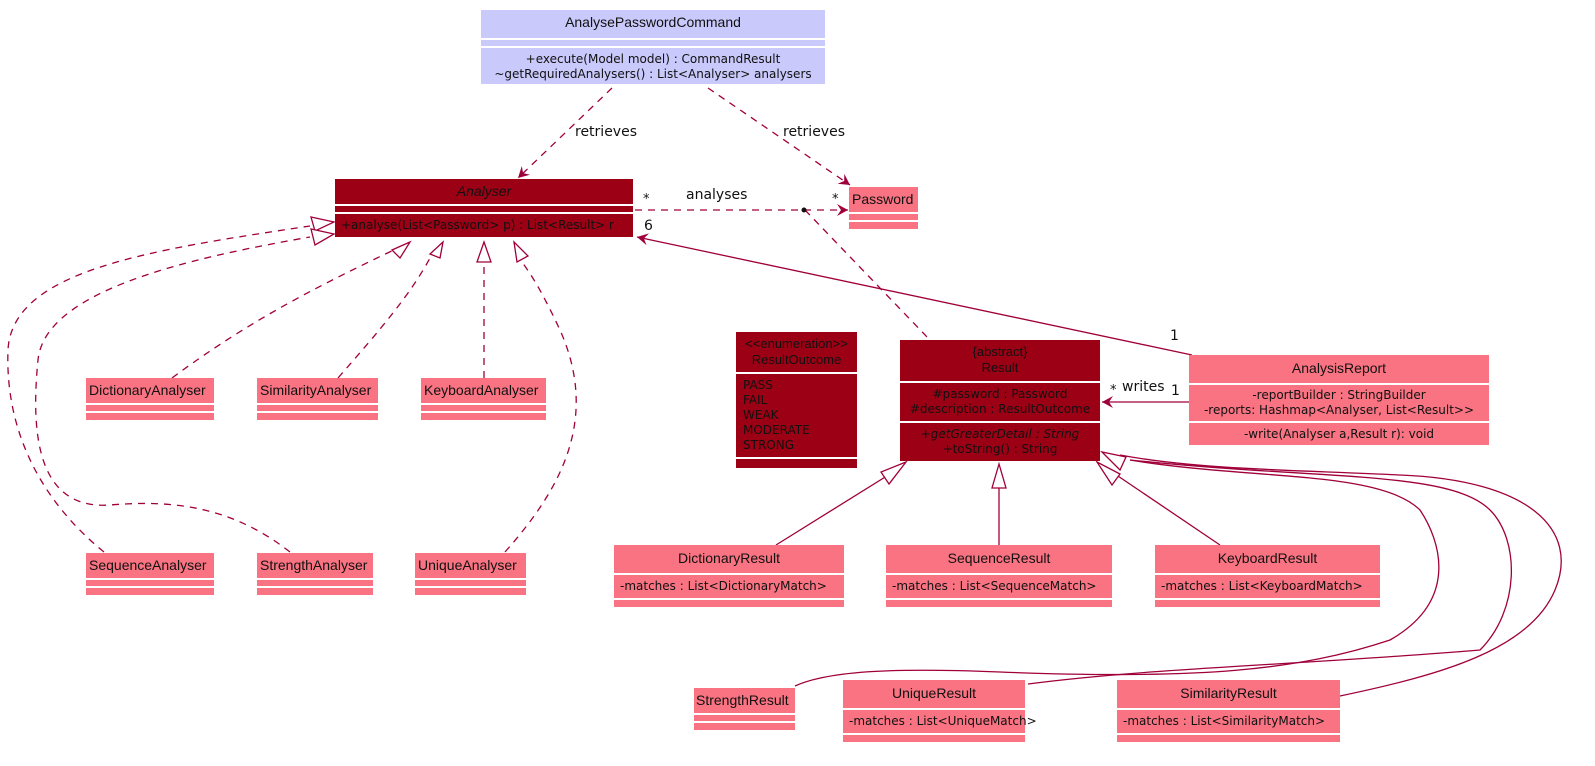  I want to click on class-strength-result: StrengthResult, so click(744, 709).